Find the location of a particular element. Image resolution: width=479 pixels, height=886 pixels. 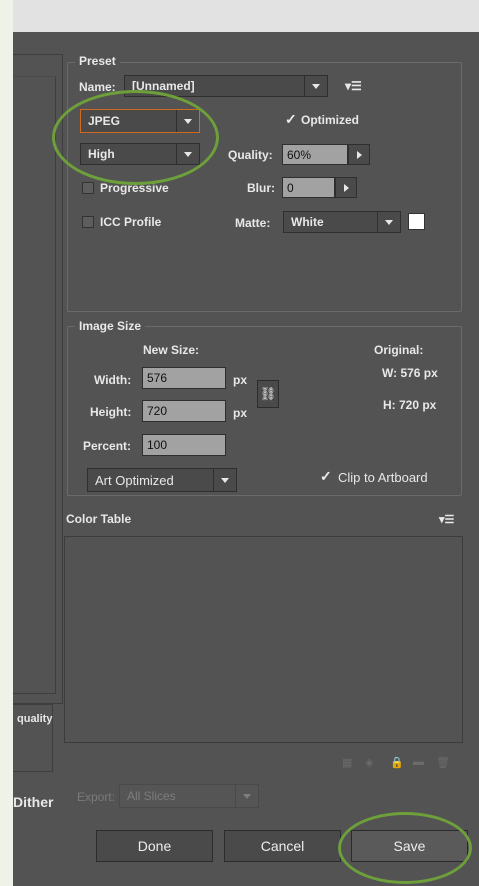

progressive-checkbox is located at coordinates (88, 188).